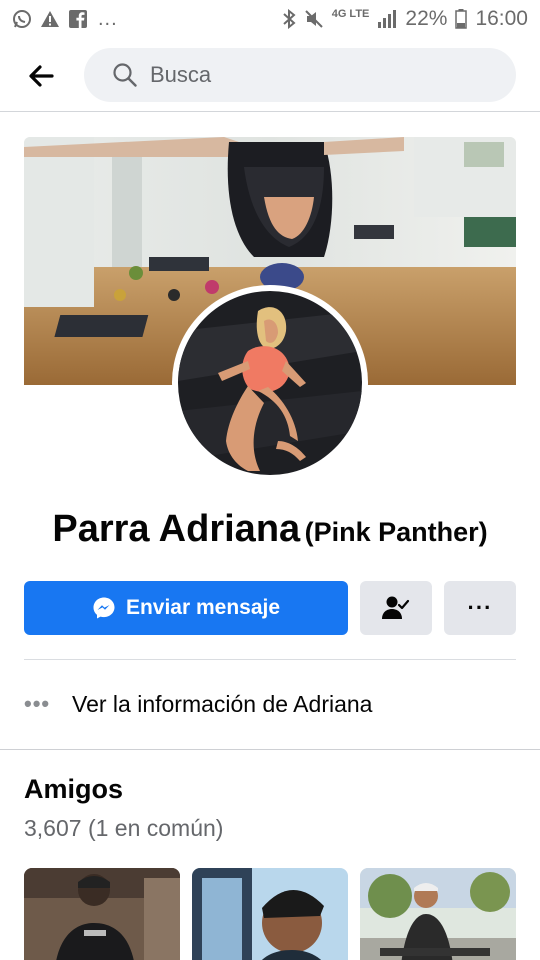 The image size is (540, 960). What do you see at coordinates (350, 13) in the screenshot?
I see `network-type: 4G LTE` at bounding box center [350, 13].